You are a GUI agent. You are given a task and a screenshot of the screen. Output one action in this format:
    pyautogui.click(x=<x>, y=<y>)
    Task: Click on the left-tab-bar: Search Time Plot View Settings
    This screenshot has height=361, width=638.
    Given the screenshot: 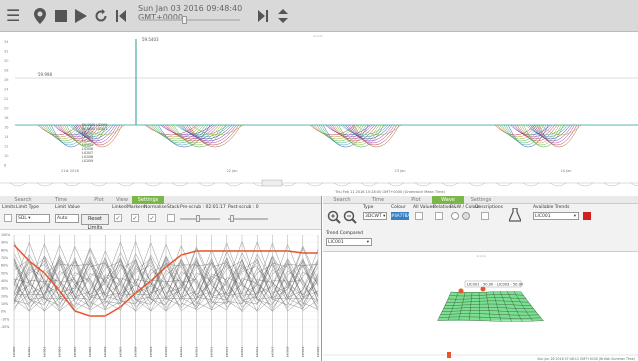 What is the action you would take?
    pyautogui.click(x=160, y=200)
    